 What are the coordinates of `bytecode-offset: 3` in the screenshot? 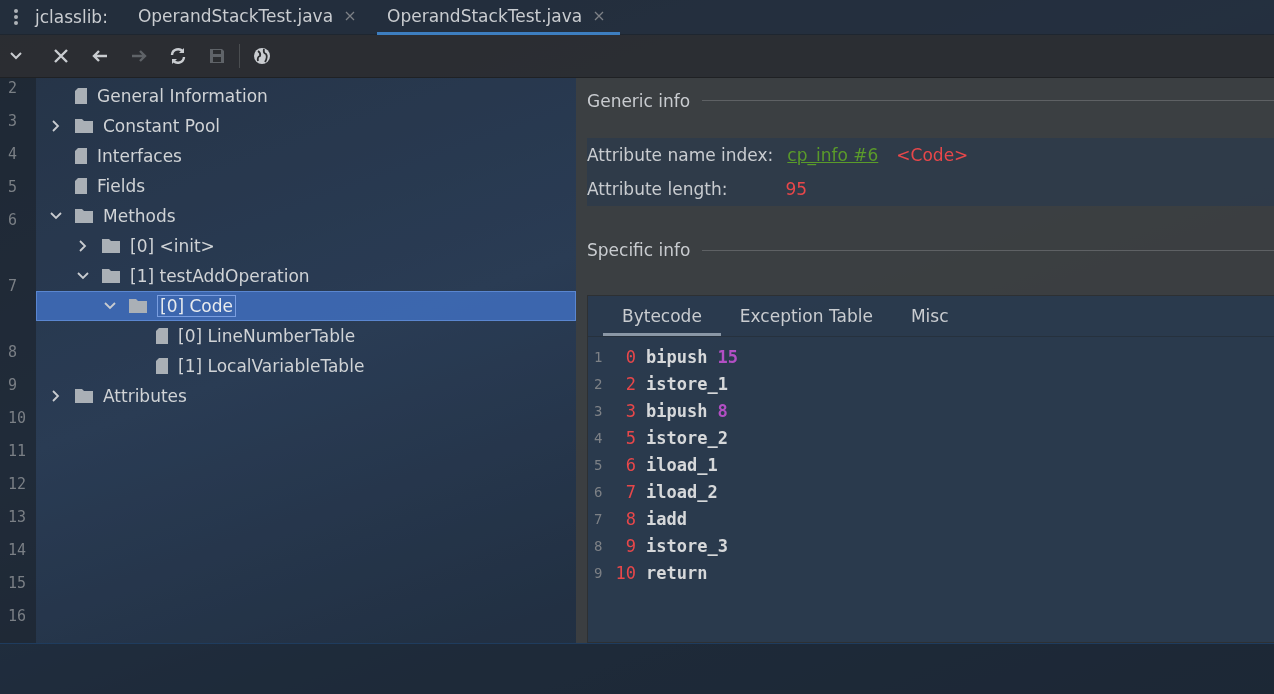 It's located at (630, 410).